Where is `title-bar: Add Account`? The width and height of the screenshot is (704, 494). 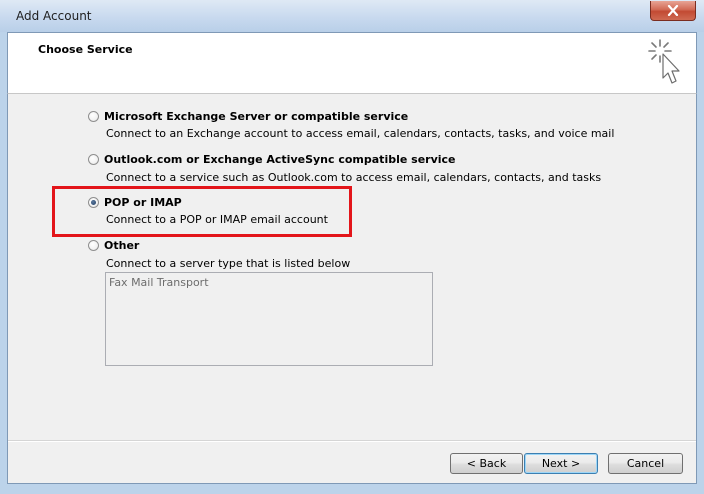 title-bar: Add Account is located at coordinates (352, 16).